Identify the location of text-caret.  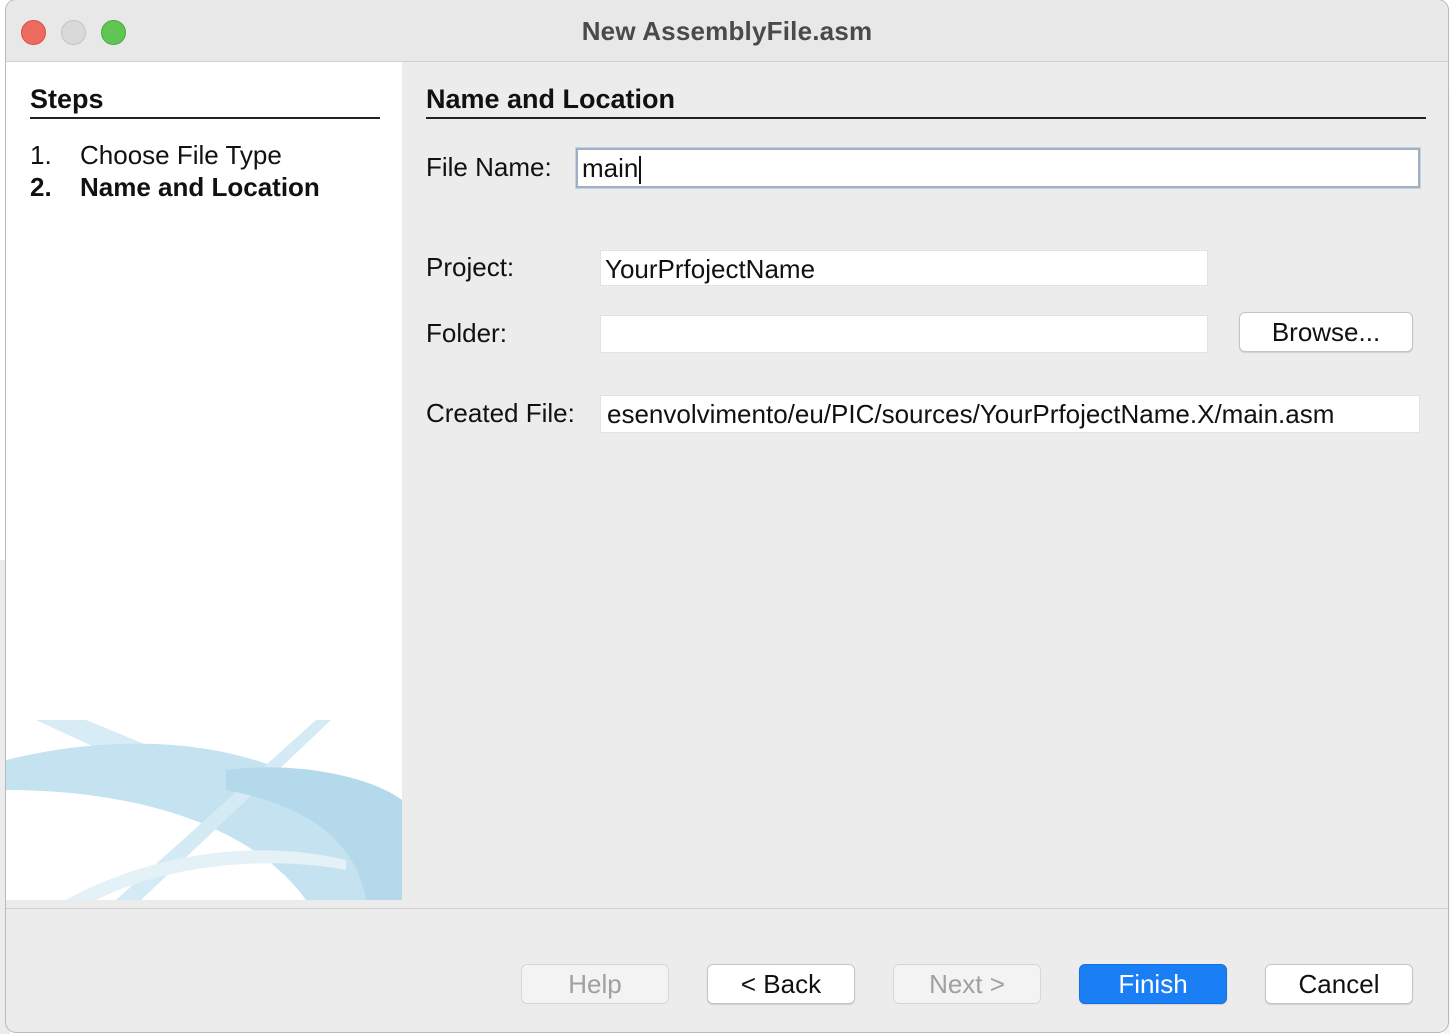
(640, 170).